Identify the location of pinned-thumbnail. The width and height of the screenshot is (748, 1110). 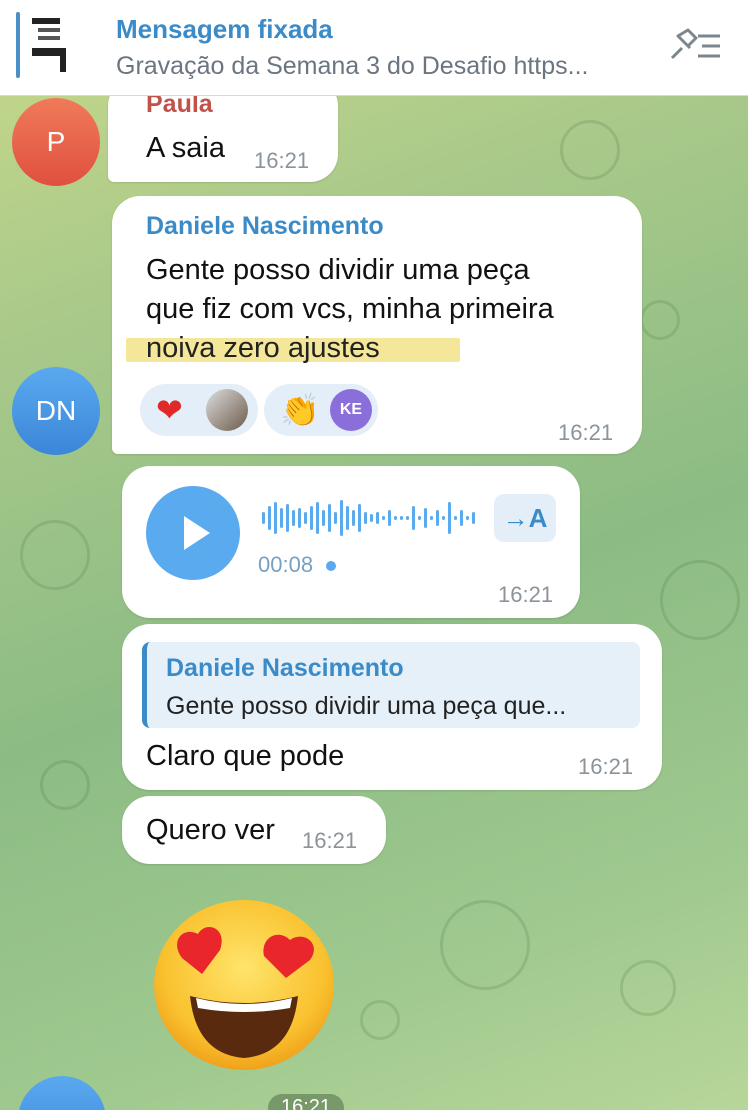
(50, 46).